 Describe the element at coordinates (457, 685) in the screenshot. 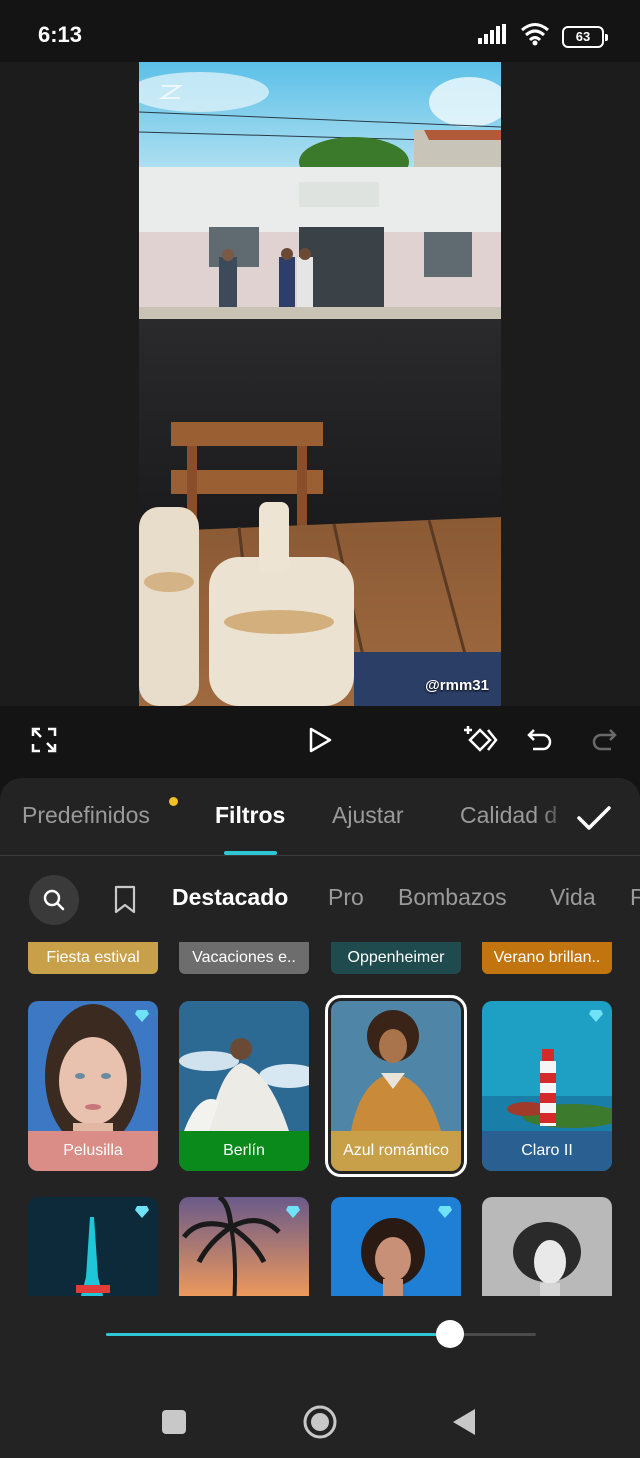

I see `watermark-handle: @rmm31` at that location.